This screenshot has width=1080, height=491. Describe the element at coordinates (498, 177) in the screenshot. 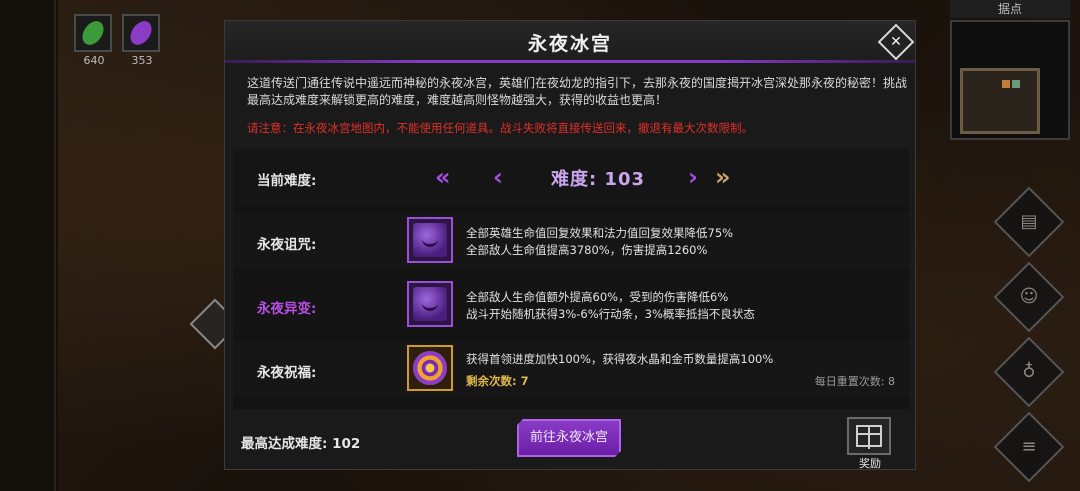

I see `difficulty-decrease-button: ‹` at that location.